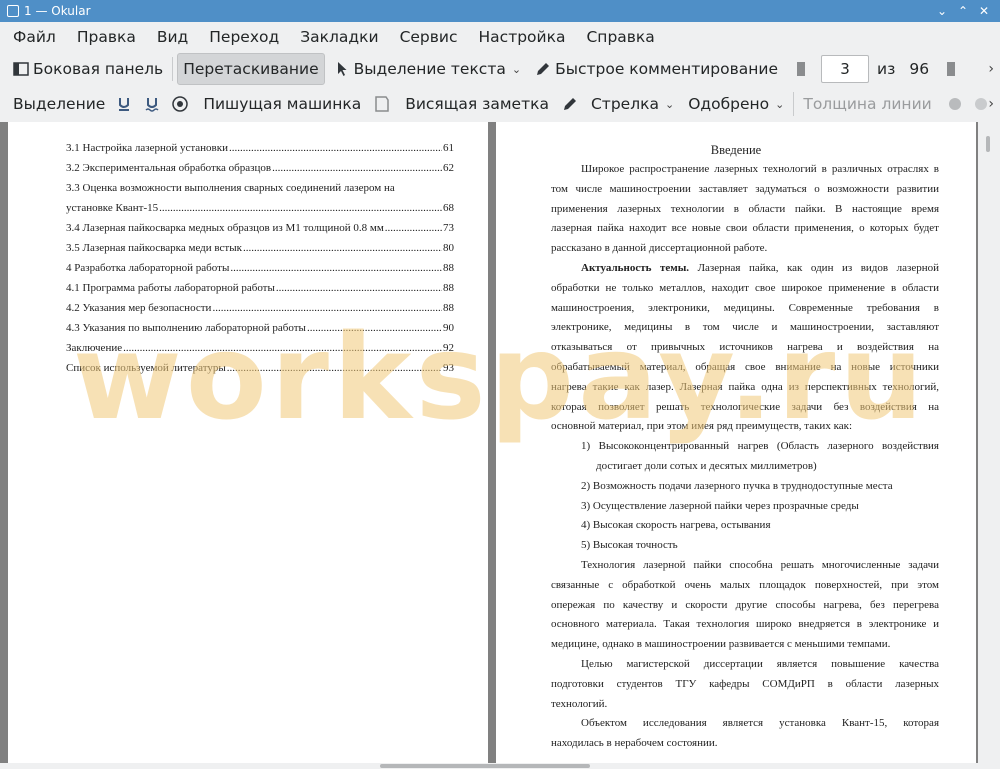  I want to click on next-page-icon, so click(951, 69).